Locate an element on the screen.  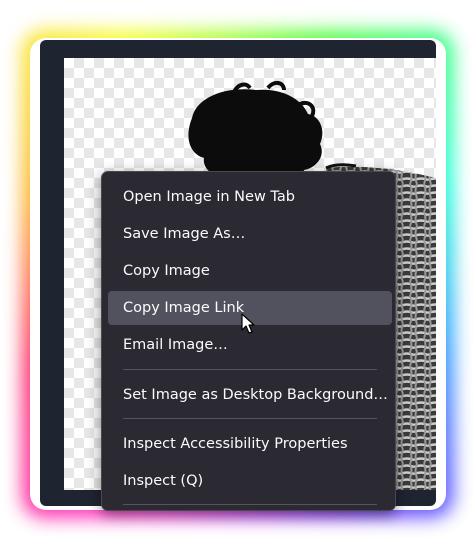
menu-item-inspect-accessibility: Inspect Accessibility Properties is located at coordinates (250, 444).